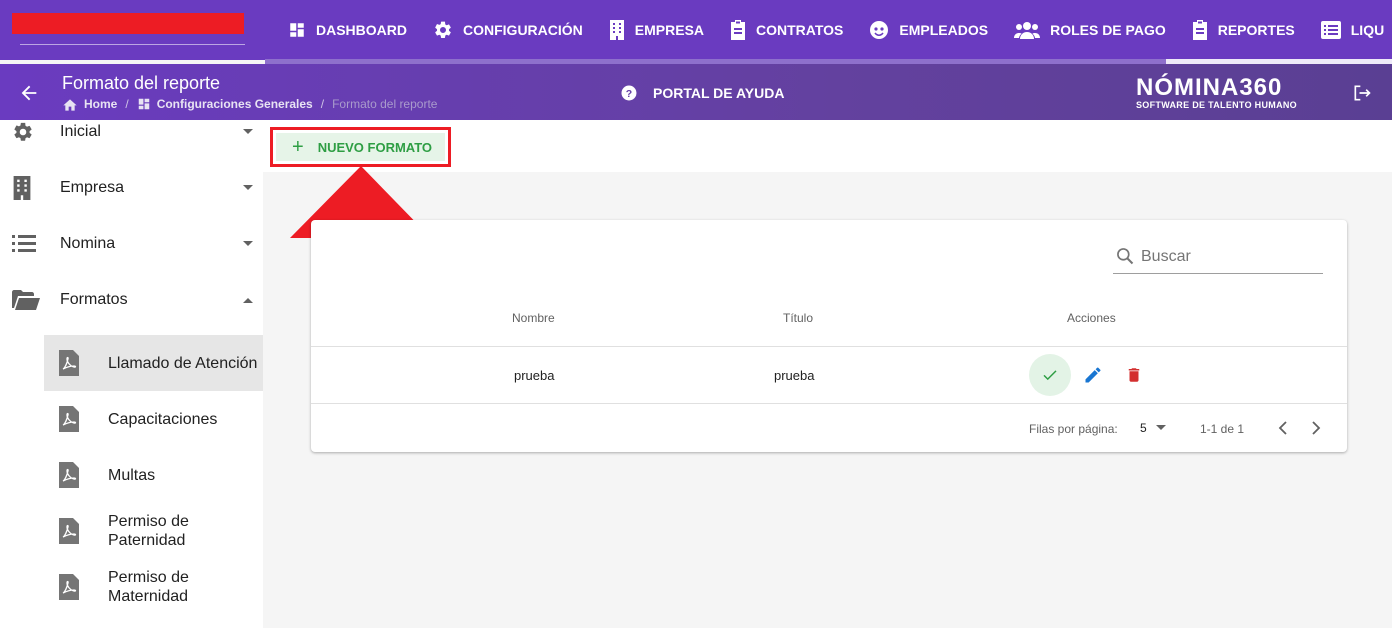 The height and width of the screenshot is (628, 1392). I want to click on logout-icon, so click(1362, 93).